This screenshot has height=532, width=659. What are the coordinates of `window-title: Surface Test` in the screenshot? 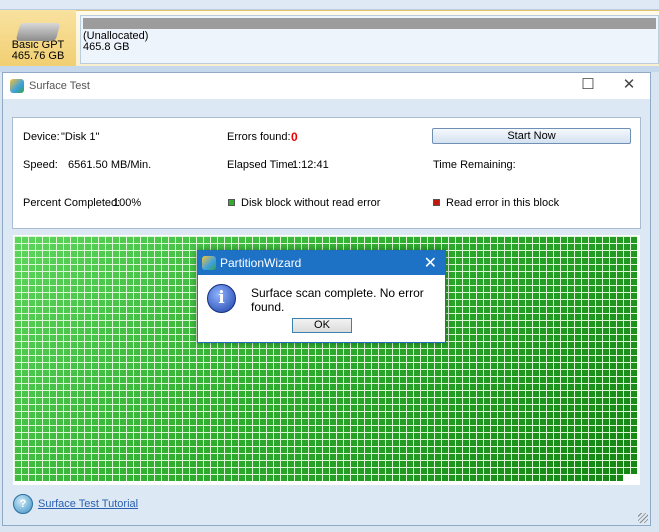 It's located at (59, 86).